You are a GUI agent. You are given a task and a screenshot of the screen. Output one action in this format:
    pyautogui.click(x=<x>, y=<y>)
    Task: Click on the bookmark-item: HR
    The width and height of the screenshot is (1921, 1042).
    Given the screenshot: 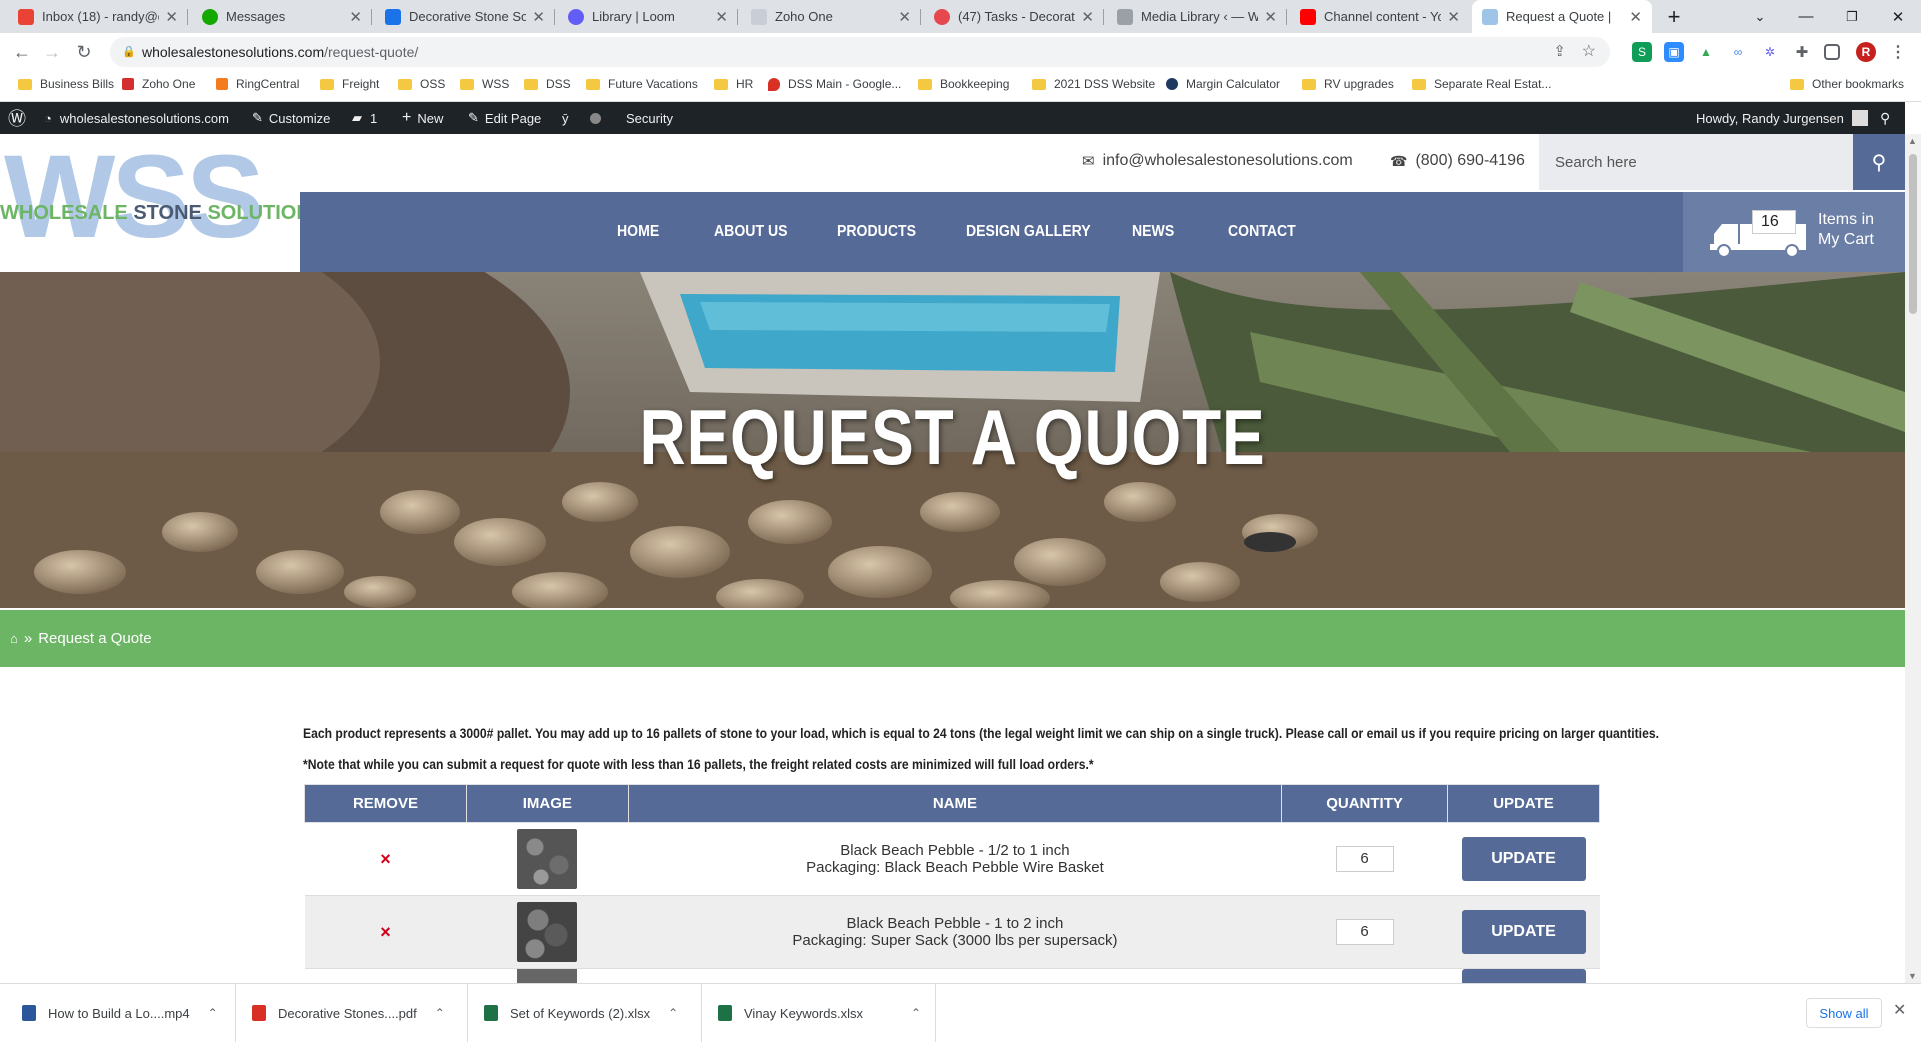 What is the action you would take?
    pyautogui.click(x=733, y=84)
    